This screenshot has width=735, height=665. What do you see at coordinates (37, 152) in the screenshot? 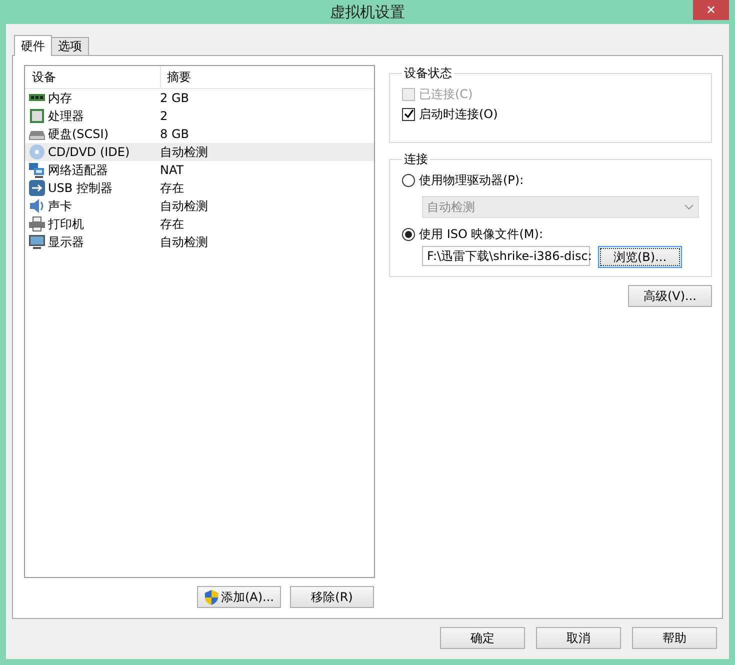
I see `disc-icon` at bounding box center [37, 152].